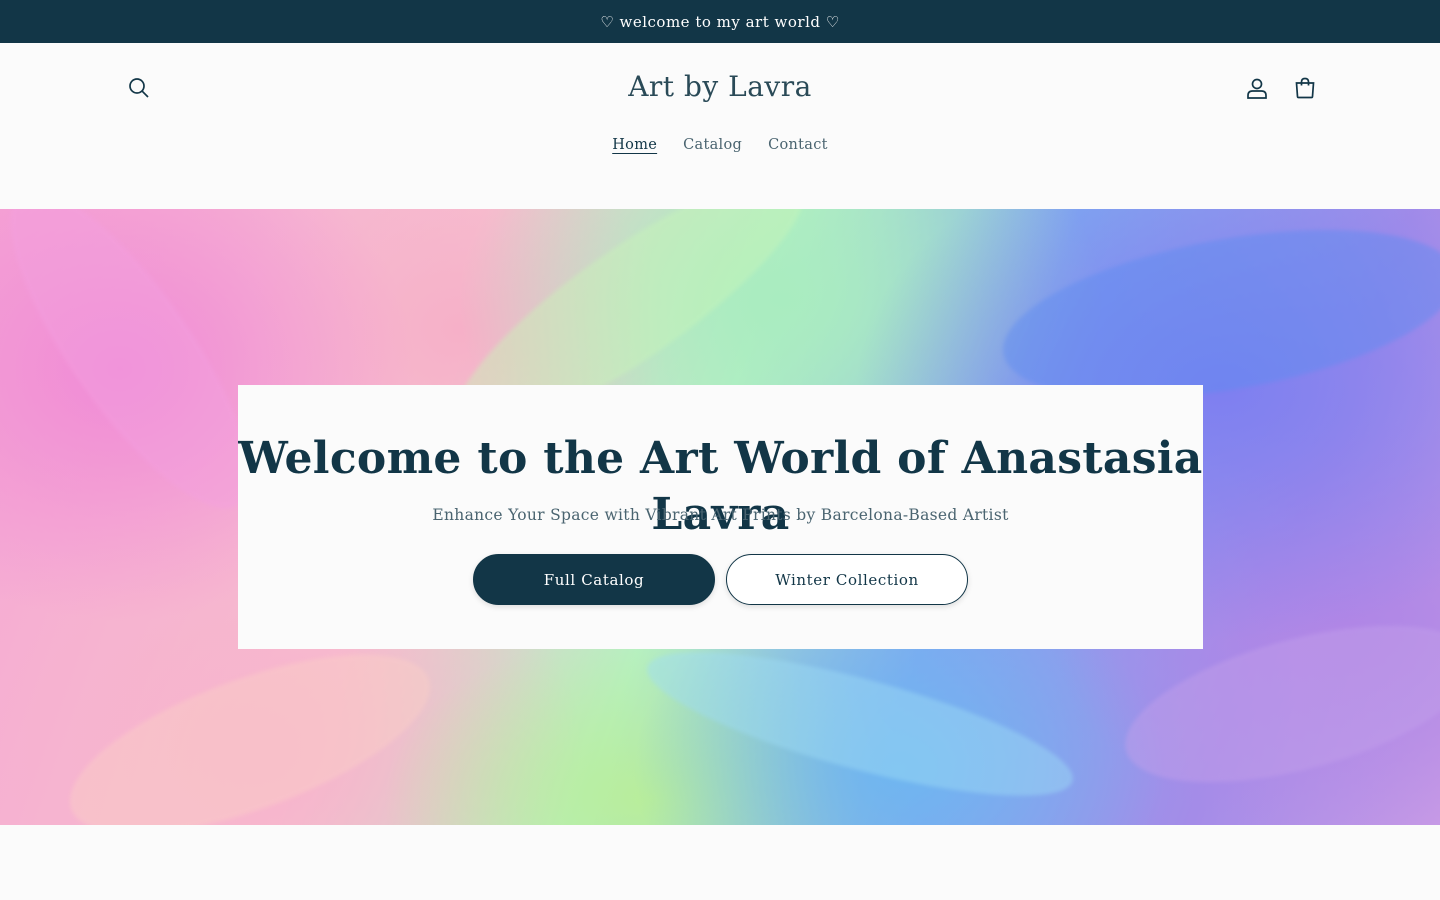  What do you see at coordinates (720, 87) in the screenshot?
I see `site-logo: Art by Lavra` at bounding box center [720, 87].